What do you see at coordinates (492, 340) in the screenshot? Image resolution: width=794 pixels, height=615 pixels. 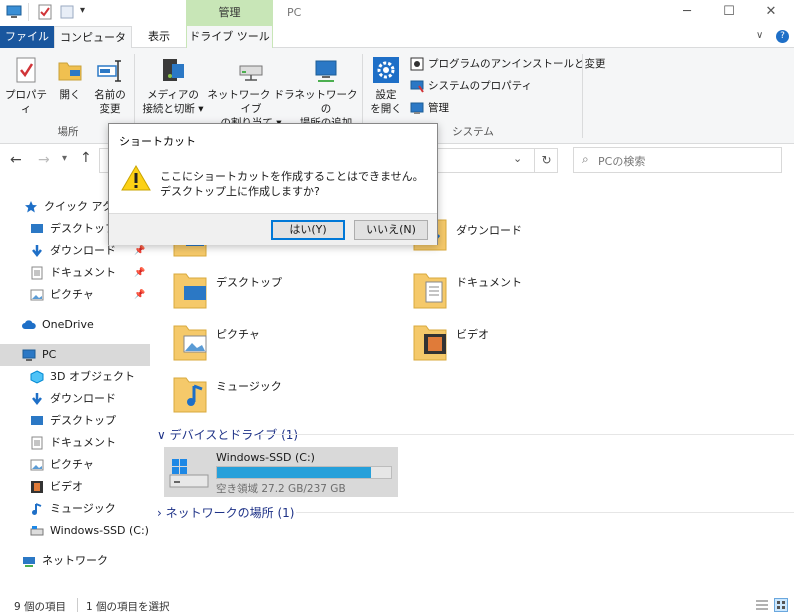 I see `folder-videos: ビデオ` at bounding box center [492, 340].